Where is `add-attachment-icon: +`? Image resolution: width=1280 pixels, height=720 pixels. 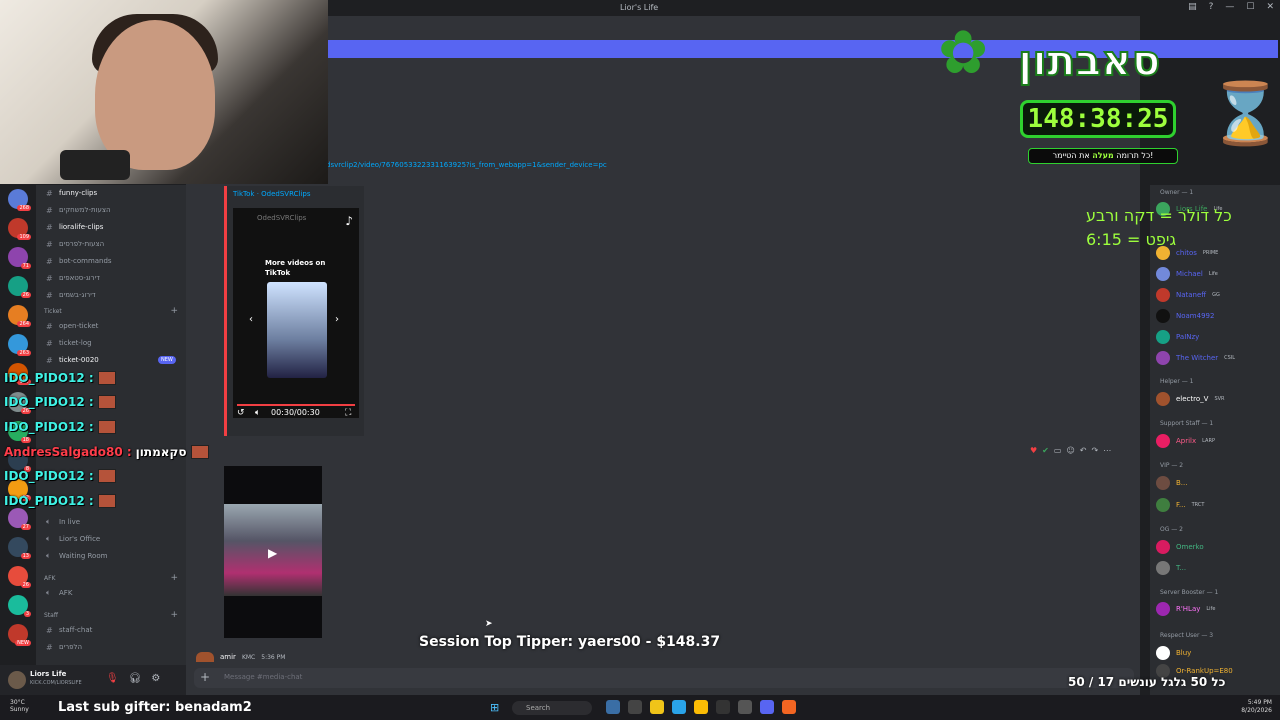 add-attachment-icon: + is located at coordinates (205, 677).